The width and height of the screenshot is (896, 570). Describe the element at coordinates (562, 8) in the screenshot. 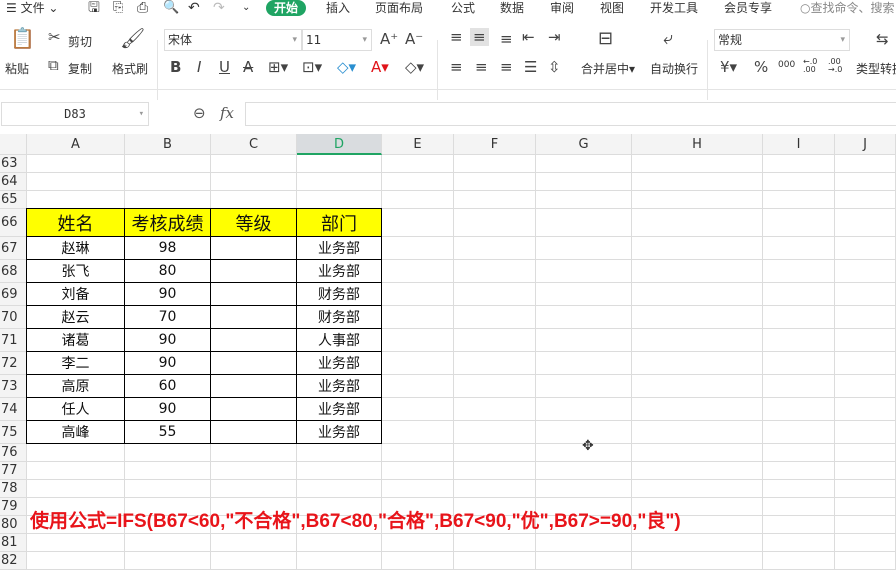

I see `tab-review: 审阅` at that location.